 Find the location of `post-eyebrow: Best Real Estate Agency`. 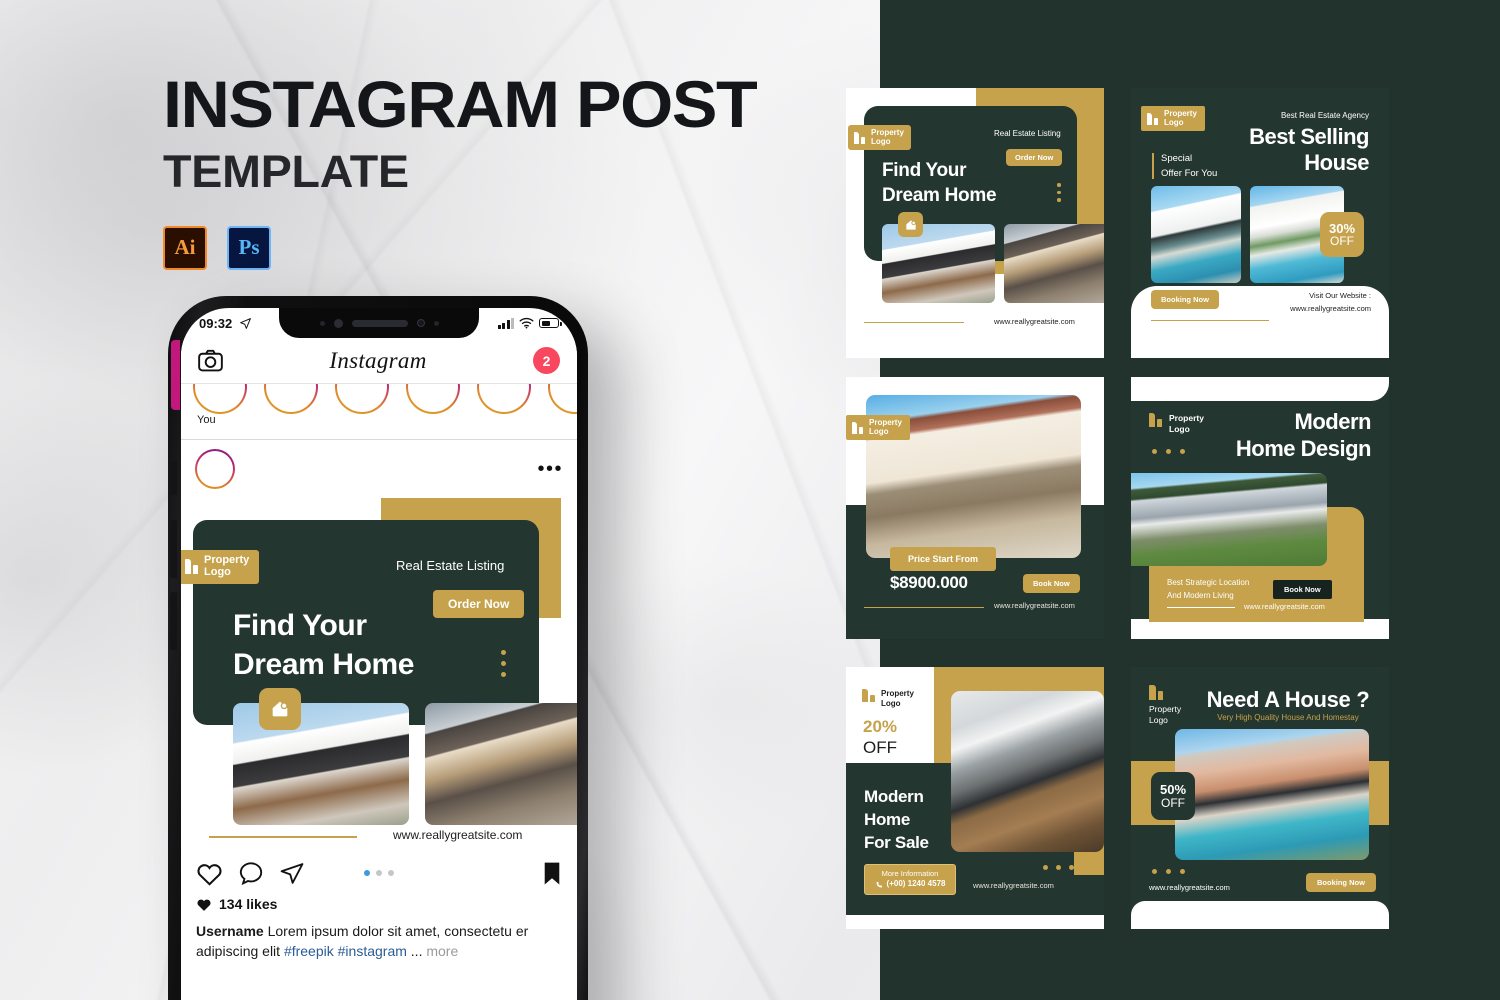

post-eyebrow: Best Real Estate Agency is located at coordinates (1324, 115).